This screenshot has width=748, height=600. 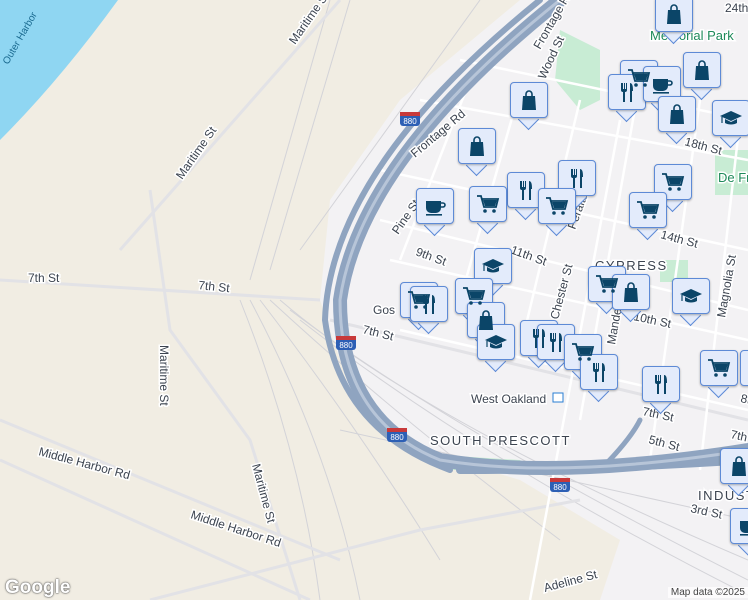 What do you see at coordinates (733, 177) in the screenshot?
I see `label-de-fremery-park: De Fr` at bounding box center [733, 177].